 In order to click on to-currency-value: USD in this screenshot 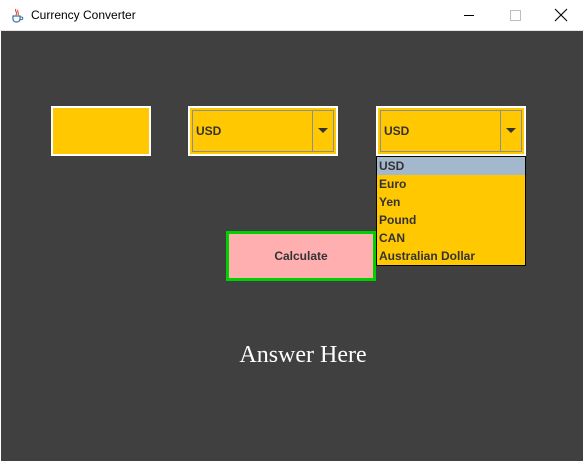, I will do `click(397, 131)`.